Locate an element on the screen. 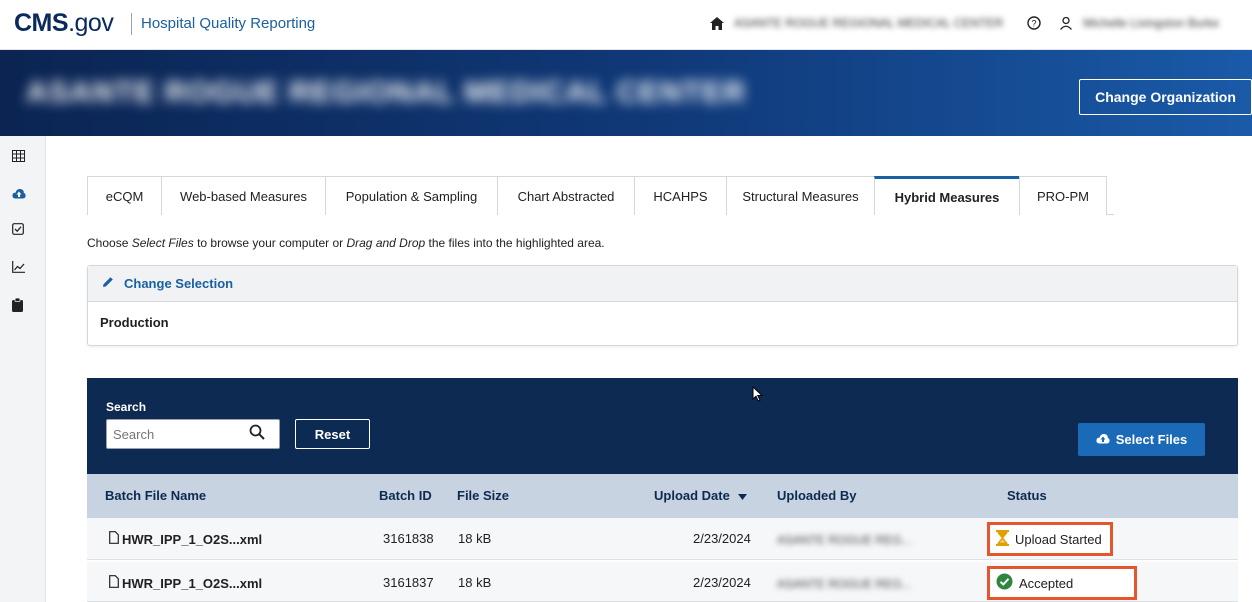 The width and height of the screenshot is (1252, 602). home-icon is located at coordinates (717, 23).